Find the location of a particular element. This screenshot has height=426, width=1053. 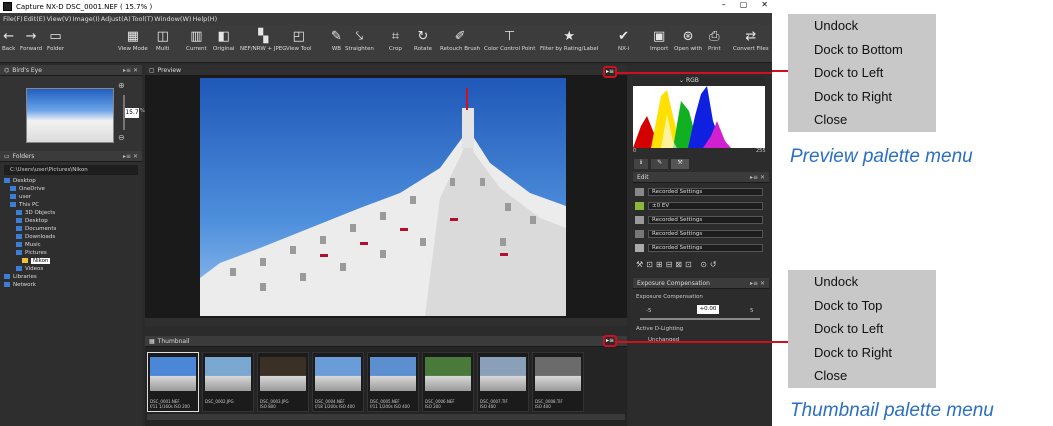

folder-tree-item: This PC is located at coordinates (30, 205).